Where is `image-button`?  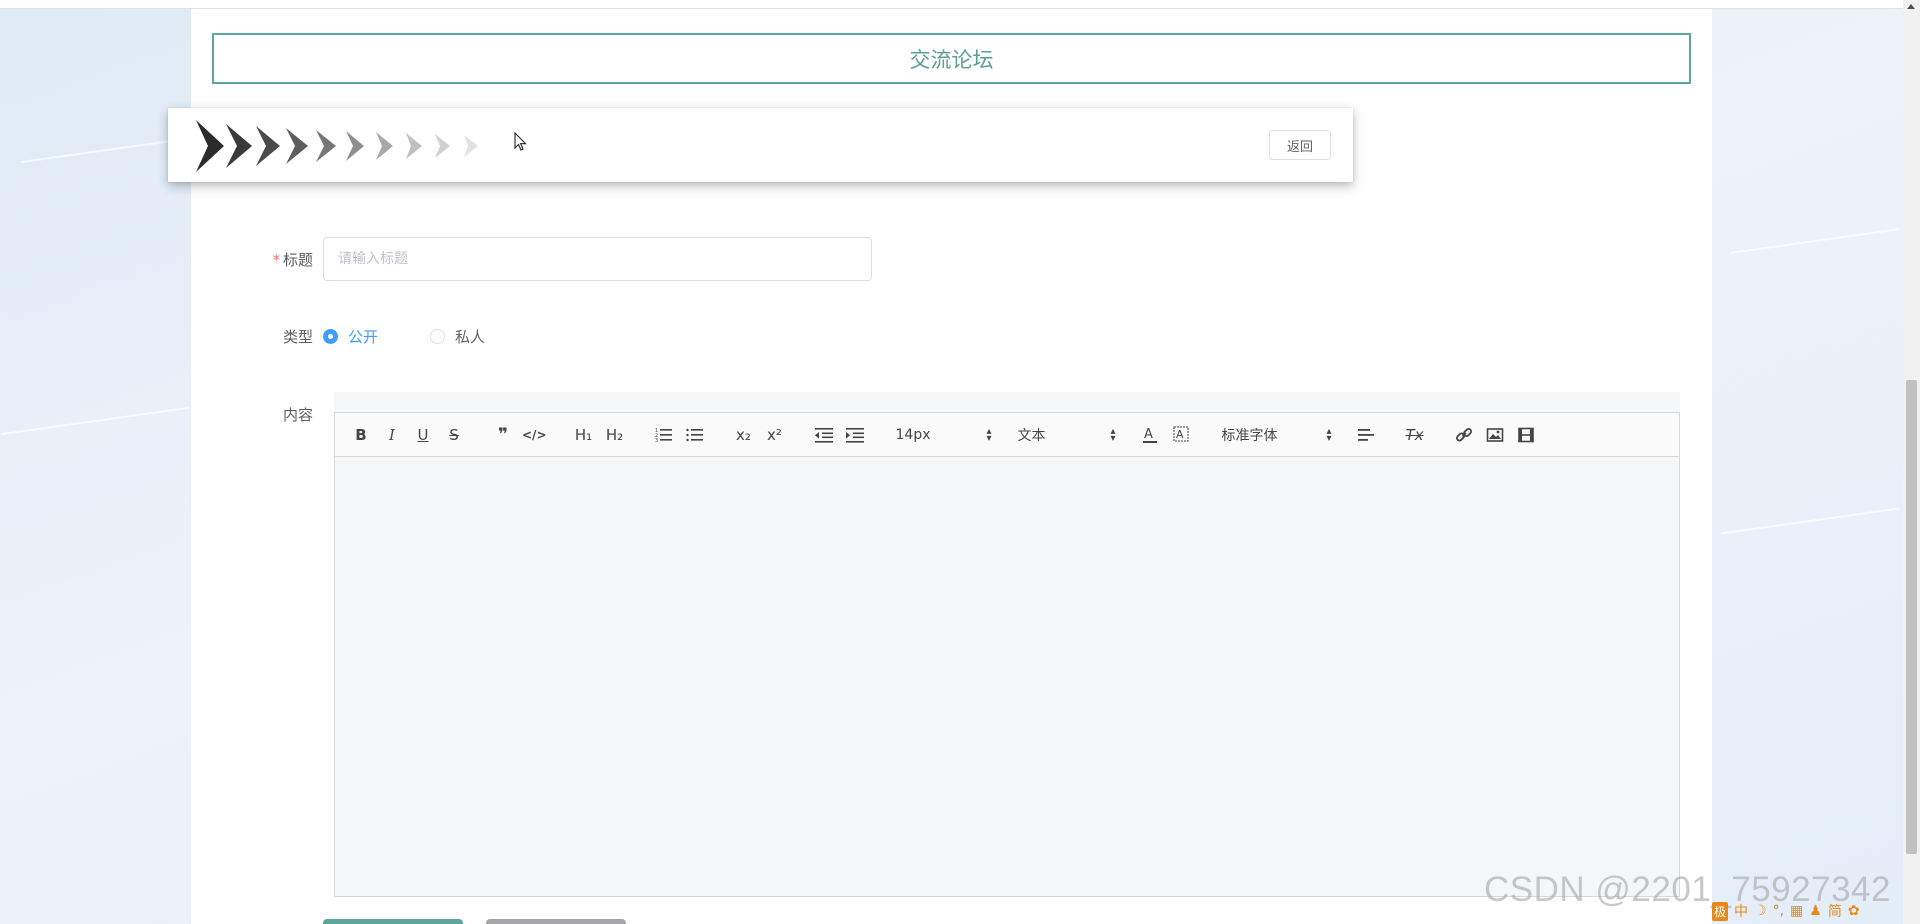
image-button is located at coordinates (1495, 435).